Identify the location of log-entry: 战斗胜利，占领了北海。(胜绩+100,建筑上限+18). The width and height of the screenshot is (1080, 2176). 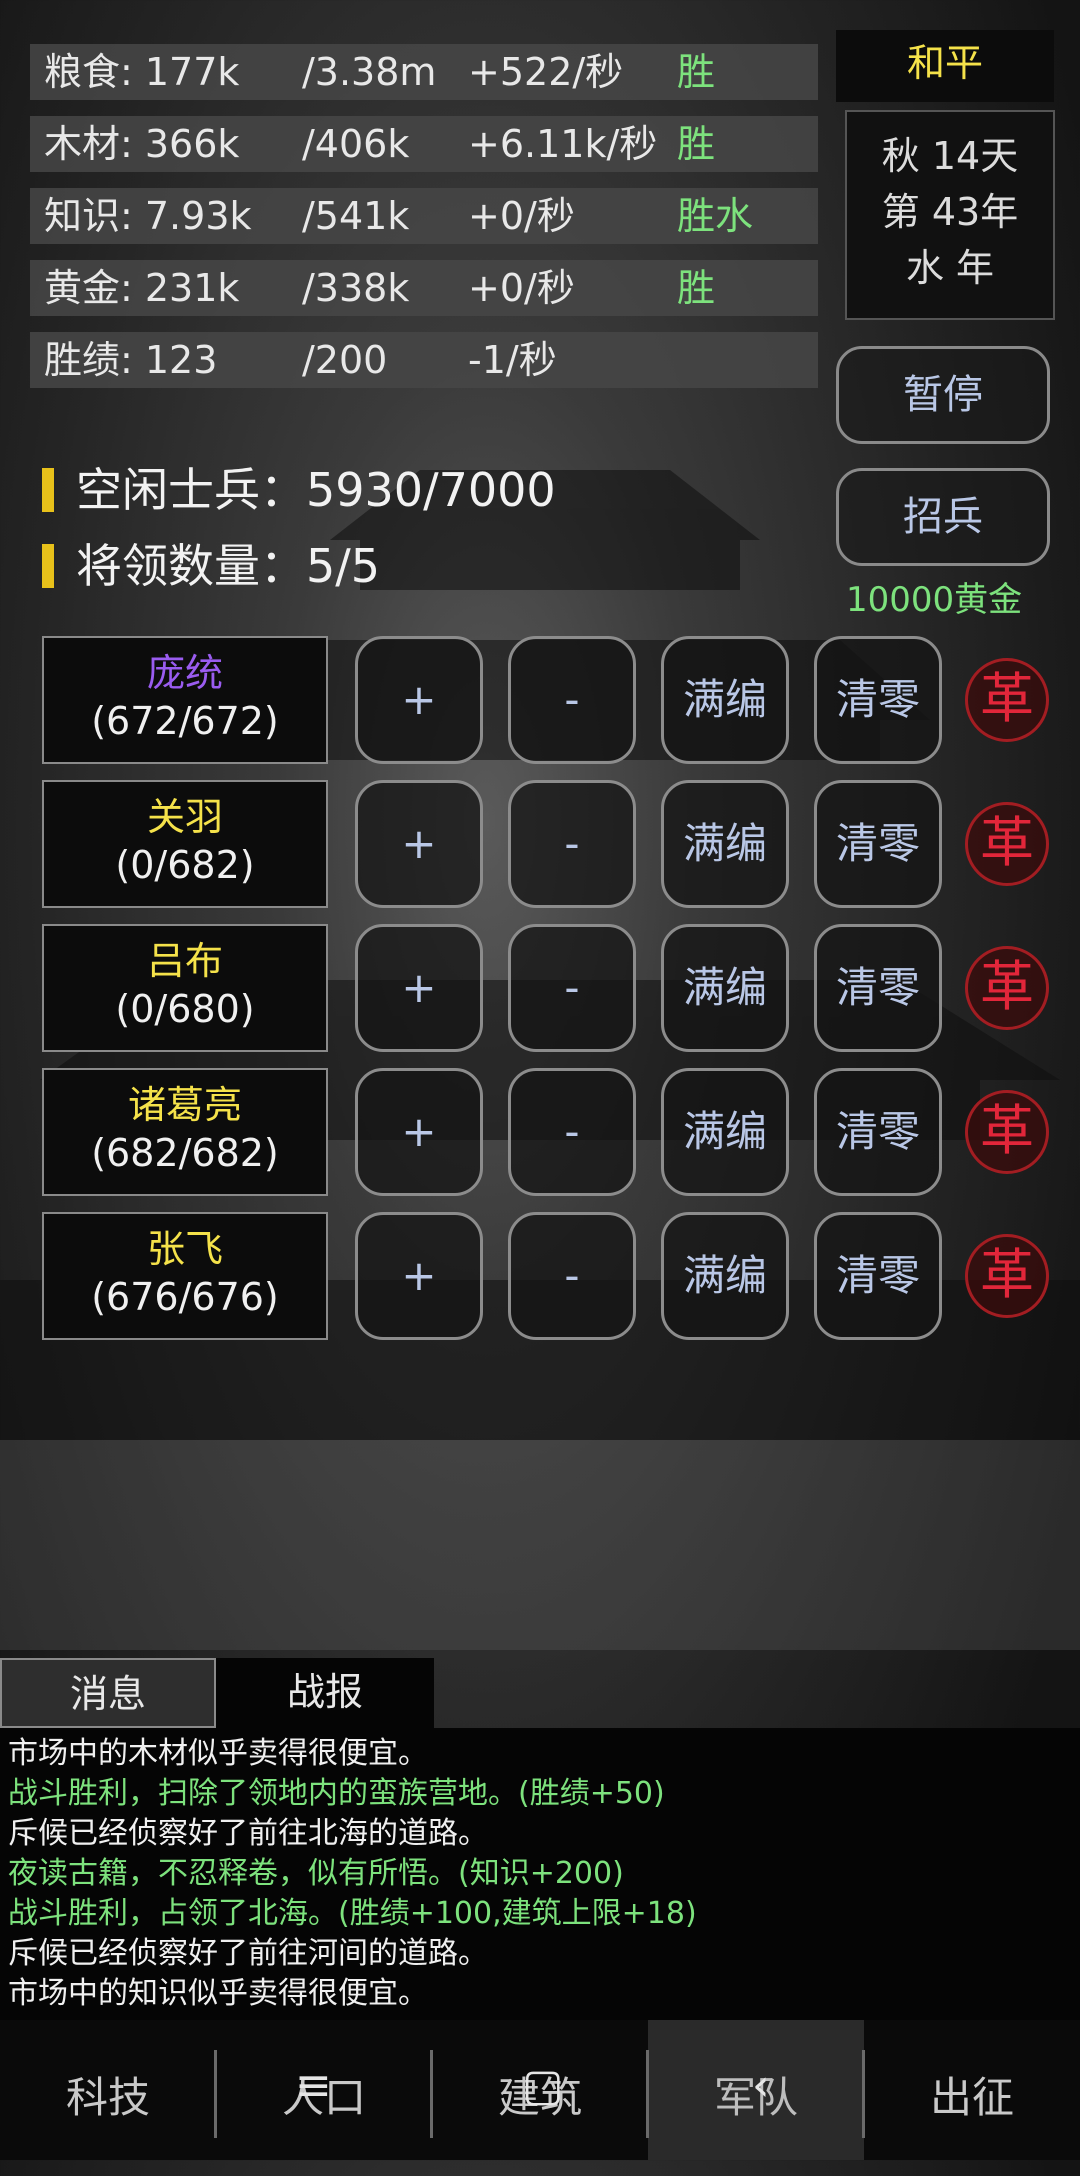
(352, 1913).